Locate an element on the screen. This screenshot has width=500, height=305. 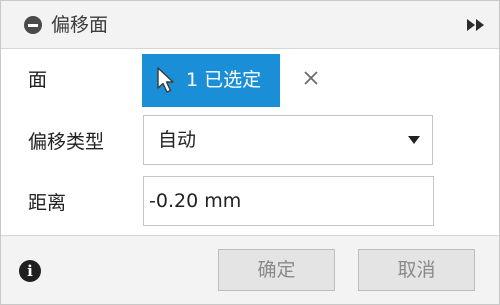
selection-count-label: 1 已选定 is located at coordinates (224, 80).